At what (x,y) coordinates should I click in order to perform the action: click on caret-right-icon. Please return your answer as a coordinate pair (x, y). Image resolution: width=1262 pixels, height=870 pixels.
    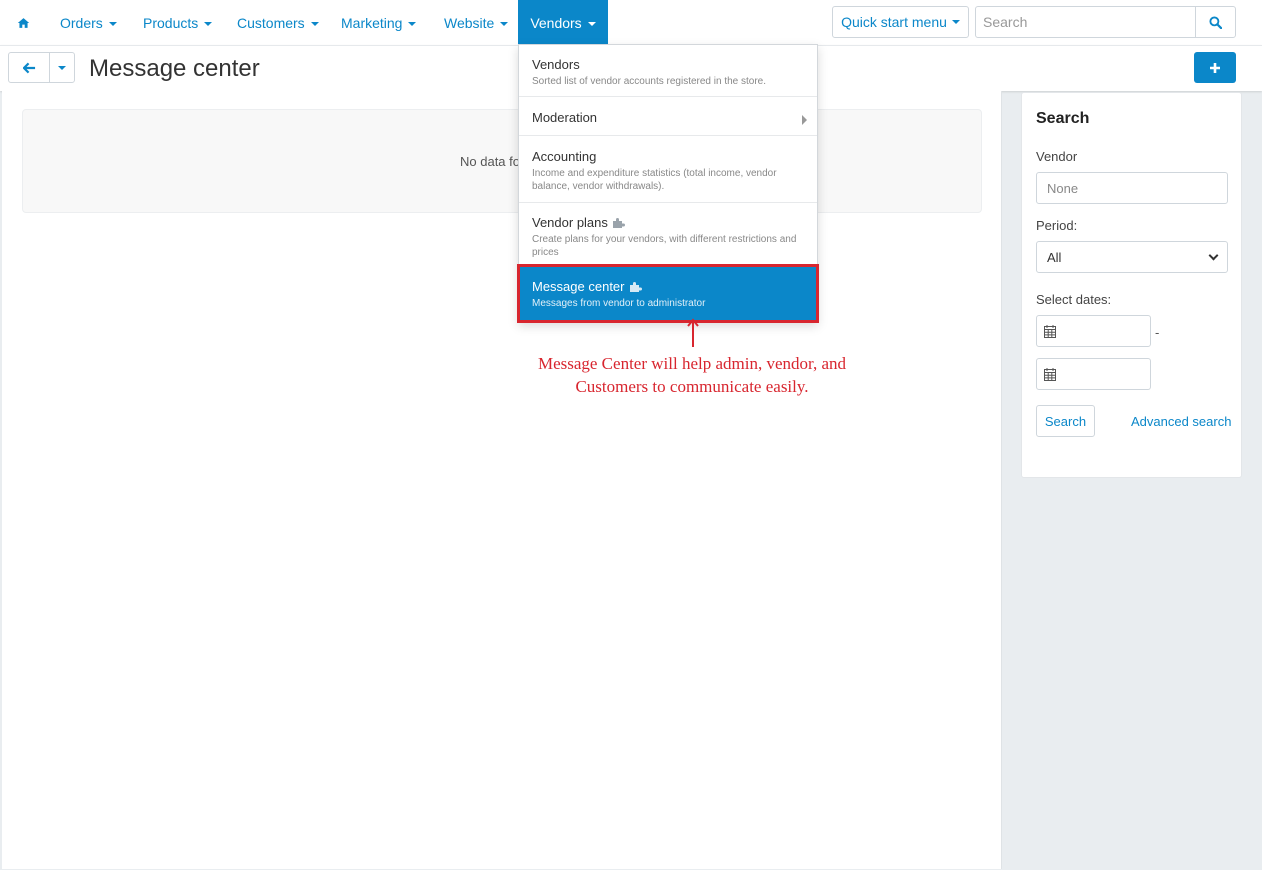
    Looking at the image, I should click on (804, 120).